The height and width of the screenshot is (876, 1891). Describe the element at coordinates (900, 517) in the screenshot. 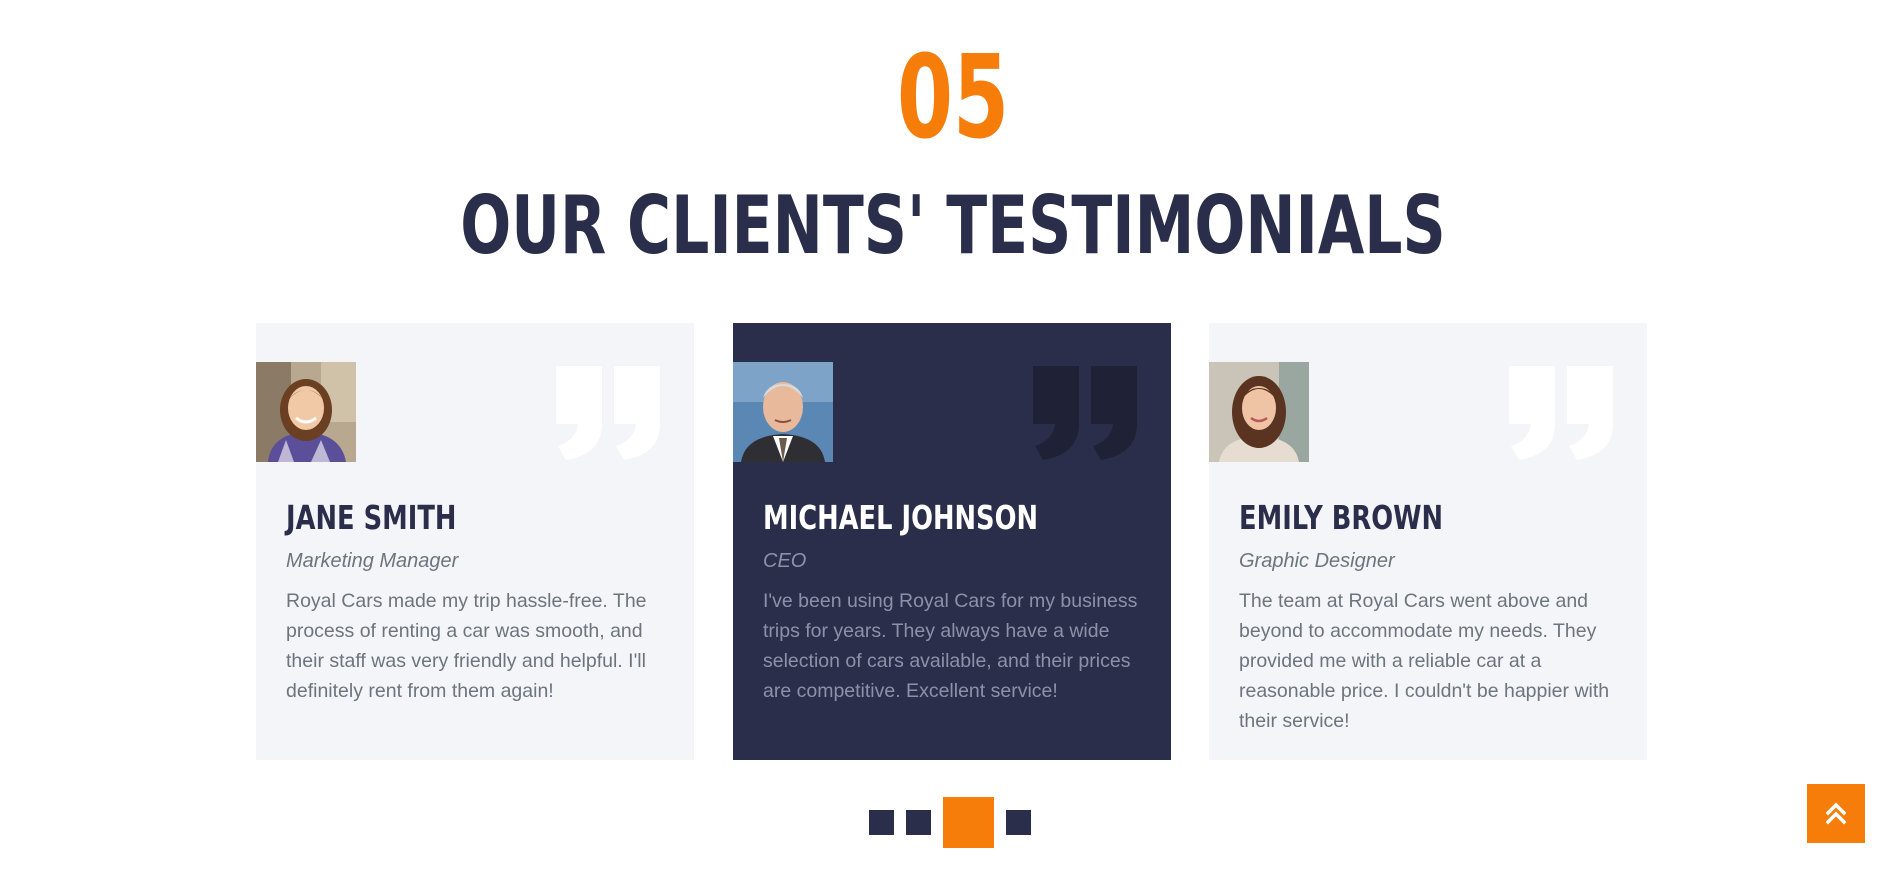

I see `client-name: MICHAEL JOHNSON` at that location.